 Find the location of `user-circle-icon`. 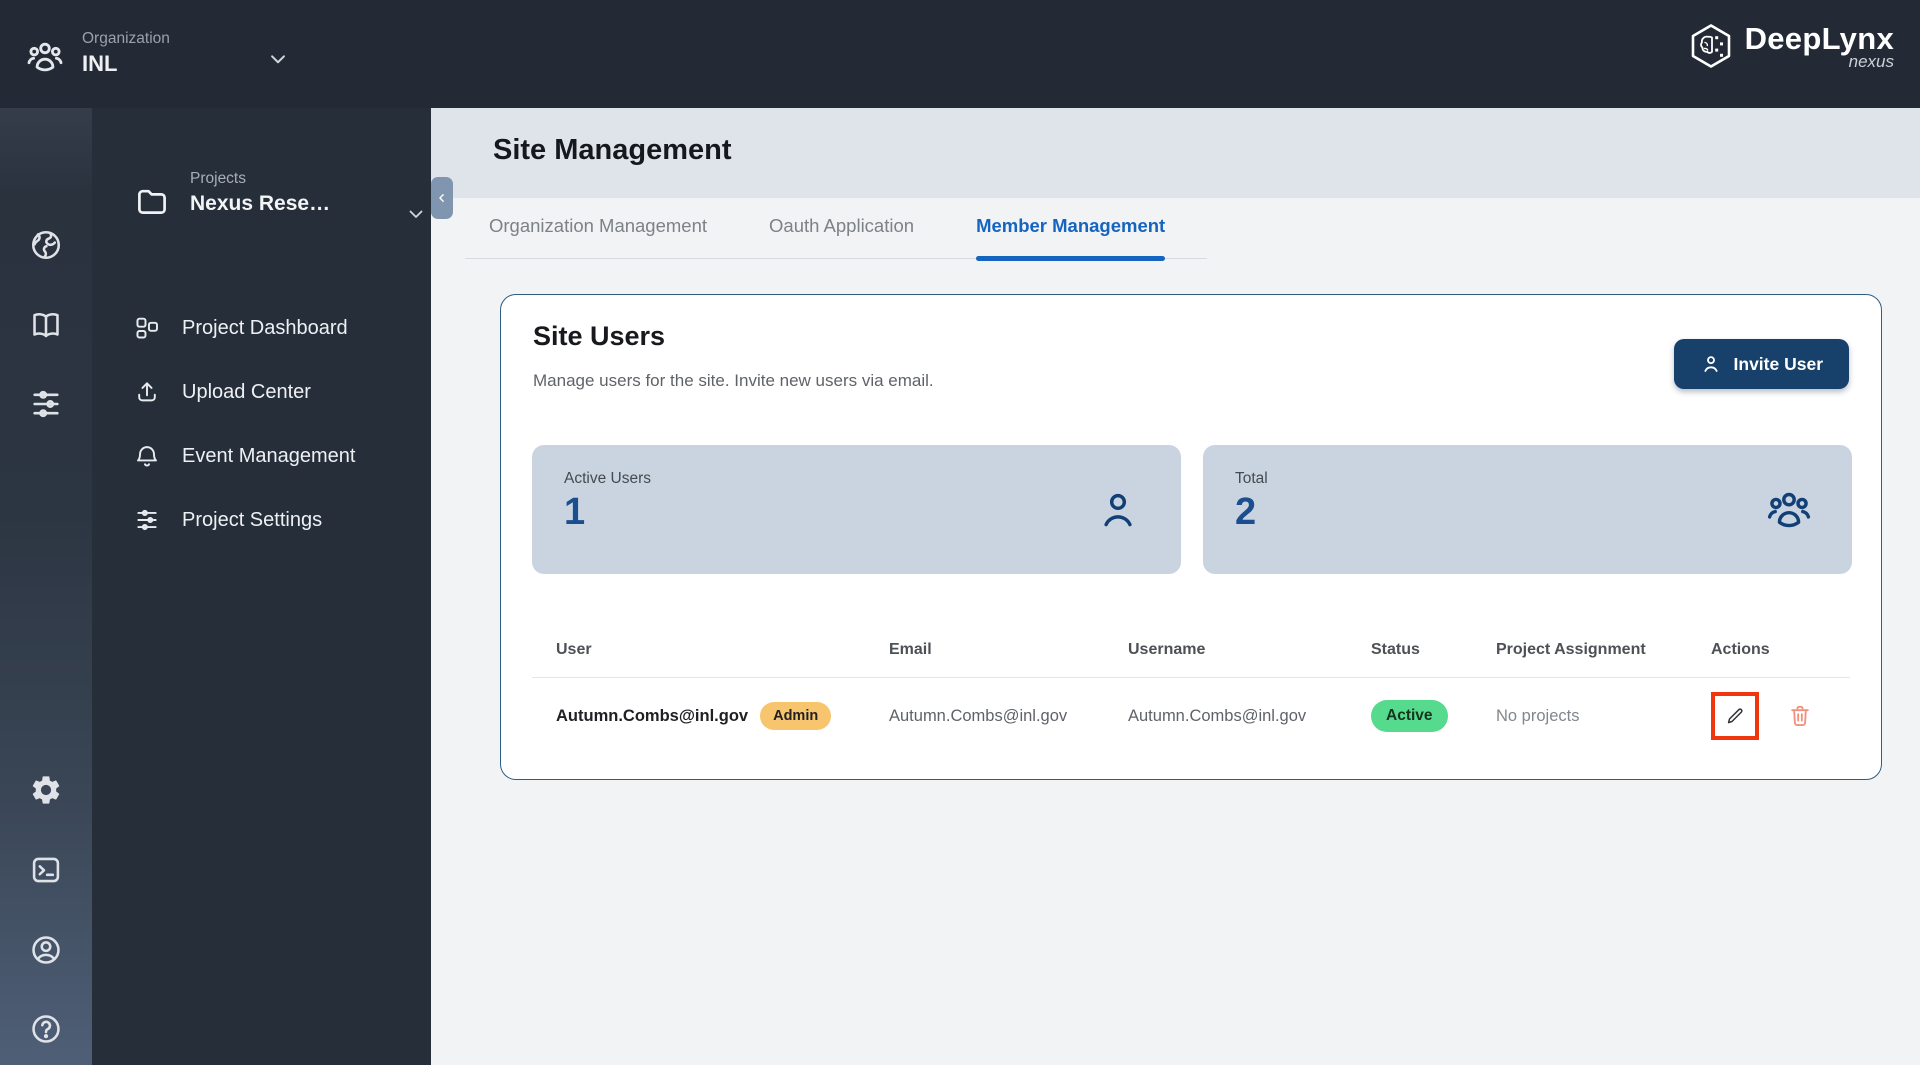

user-circle-icon is located at coordinates (46, 950).